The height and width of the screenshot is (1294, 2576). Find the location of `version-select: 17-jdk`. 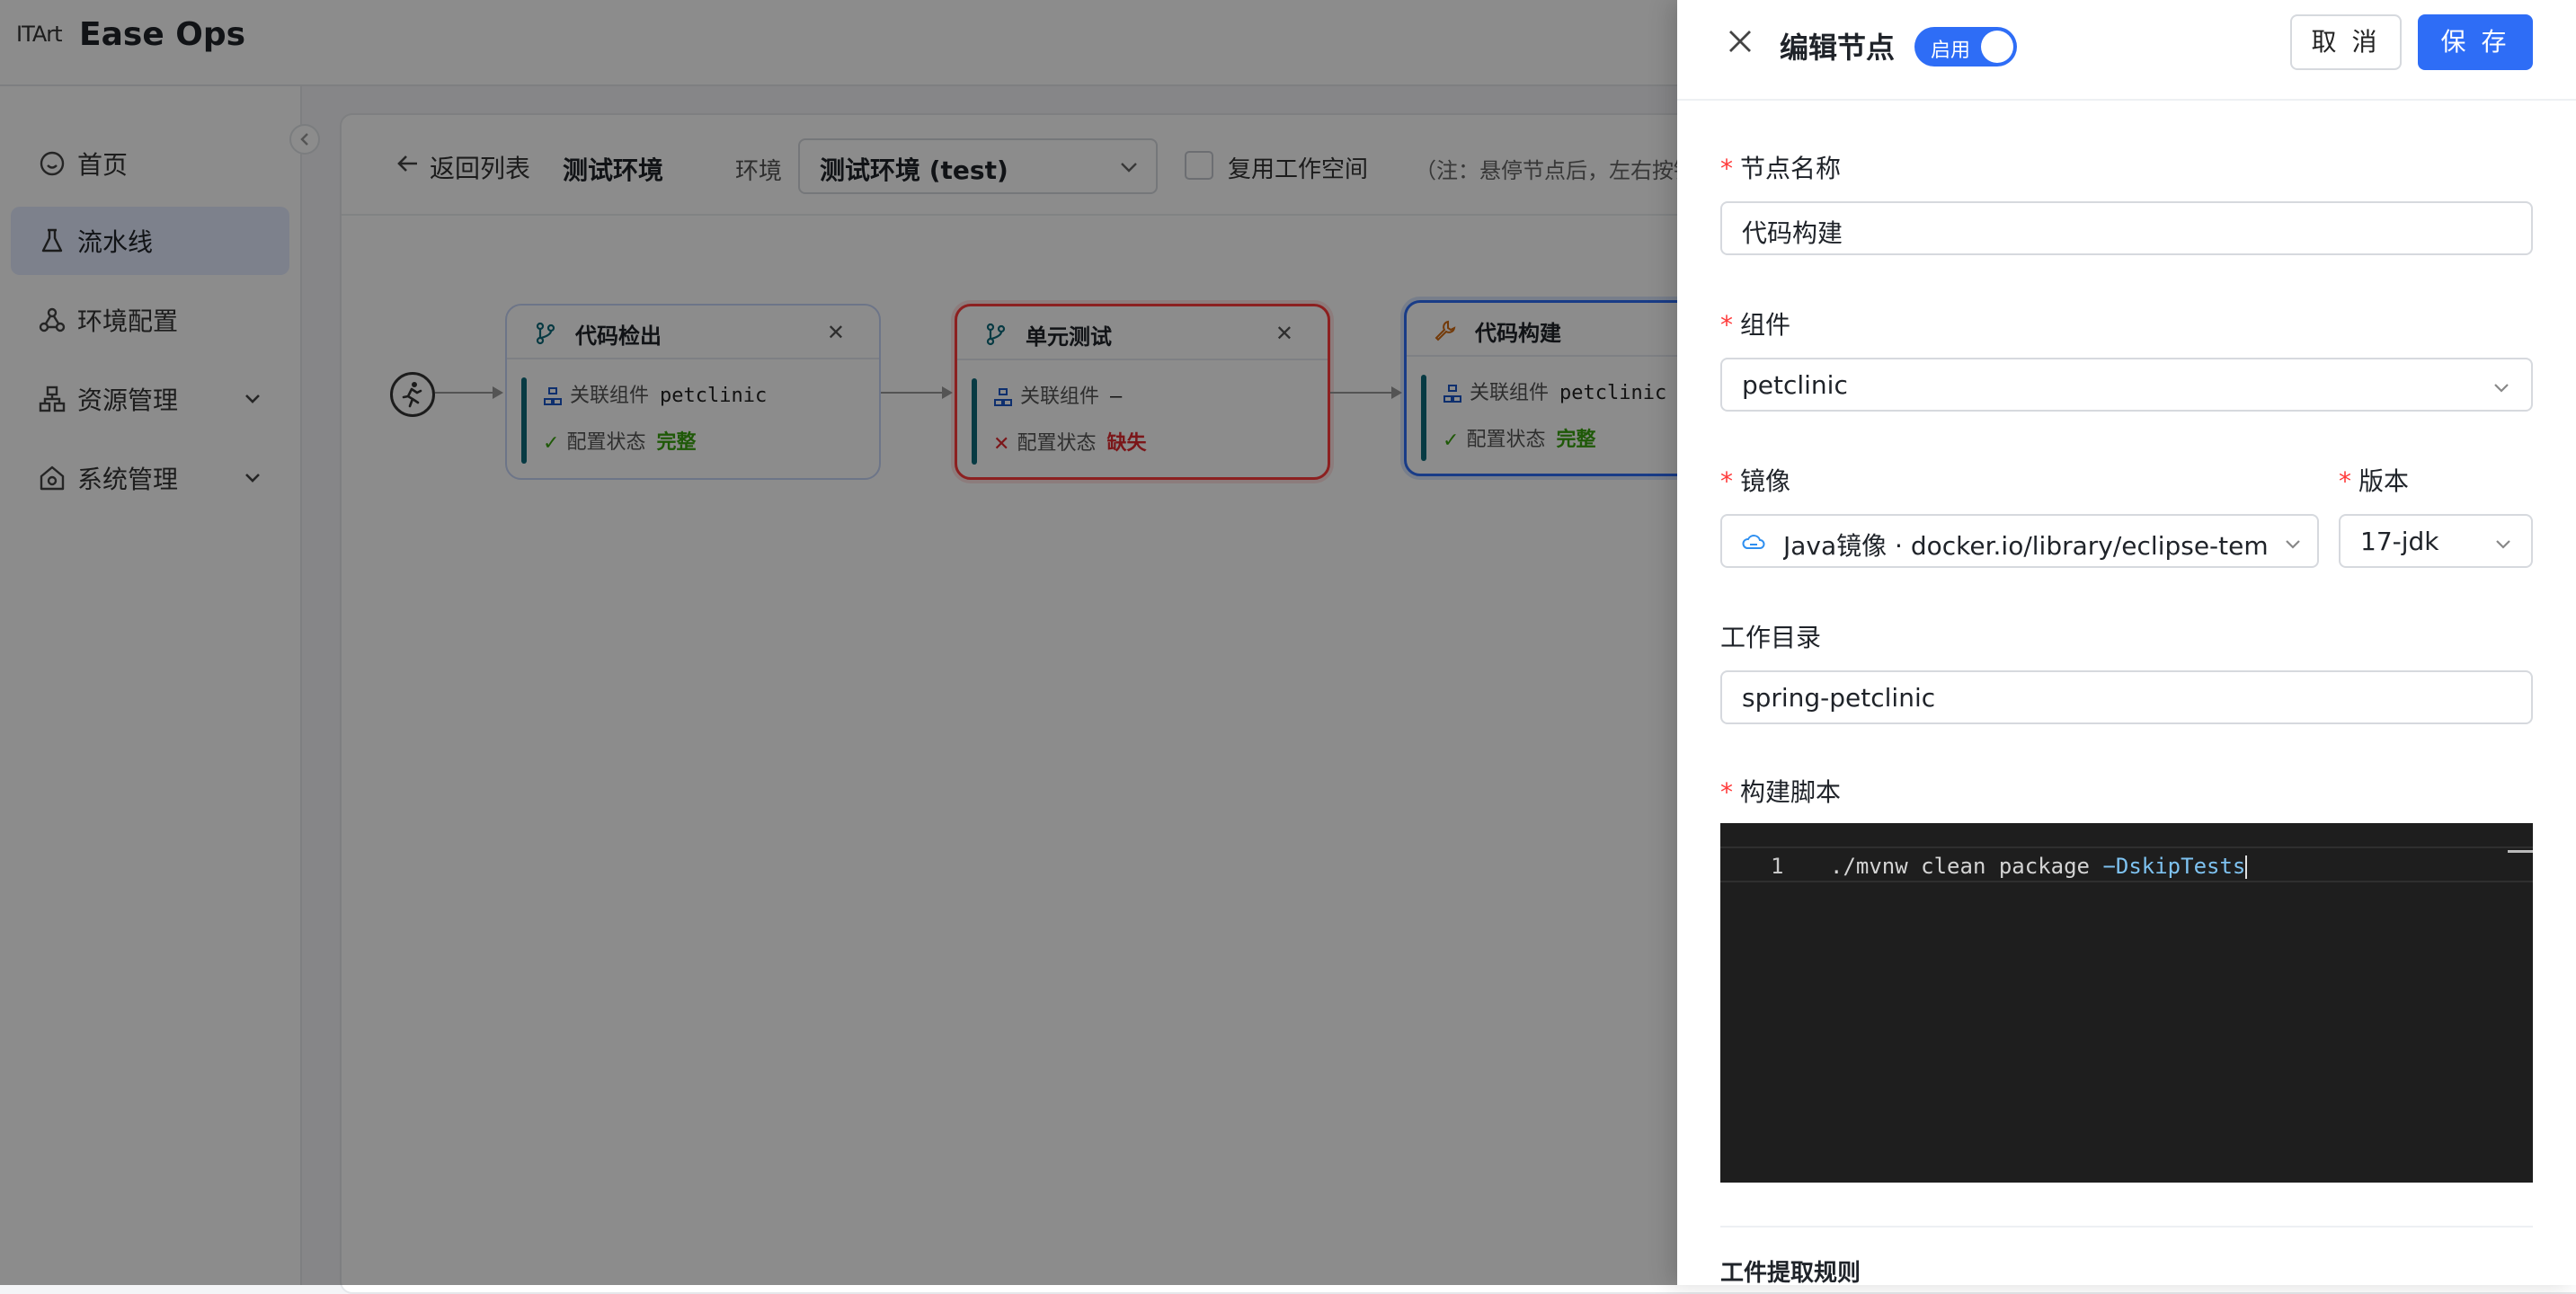

version-select: 17-jdk is located at coordinates (2436, 541).